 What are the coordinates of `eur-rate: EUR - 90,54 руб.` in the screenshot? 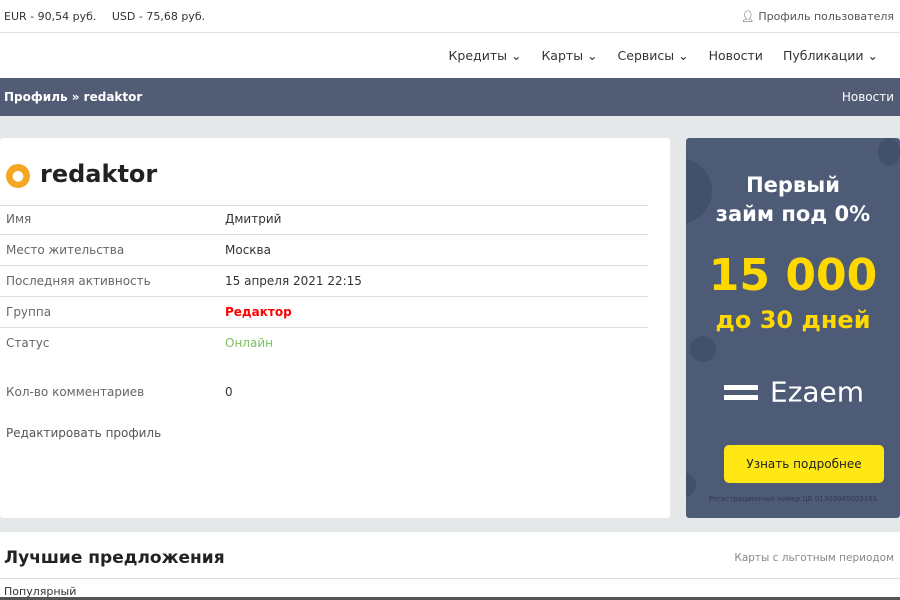 It's located at (50, 16).